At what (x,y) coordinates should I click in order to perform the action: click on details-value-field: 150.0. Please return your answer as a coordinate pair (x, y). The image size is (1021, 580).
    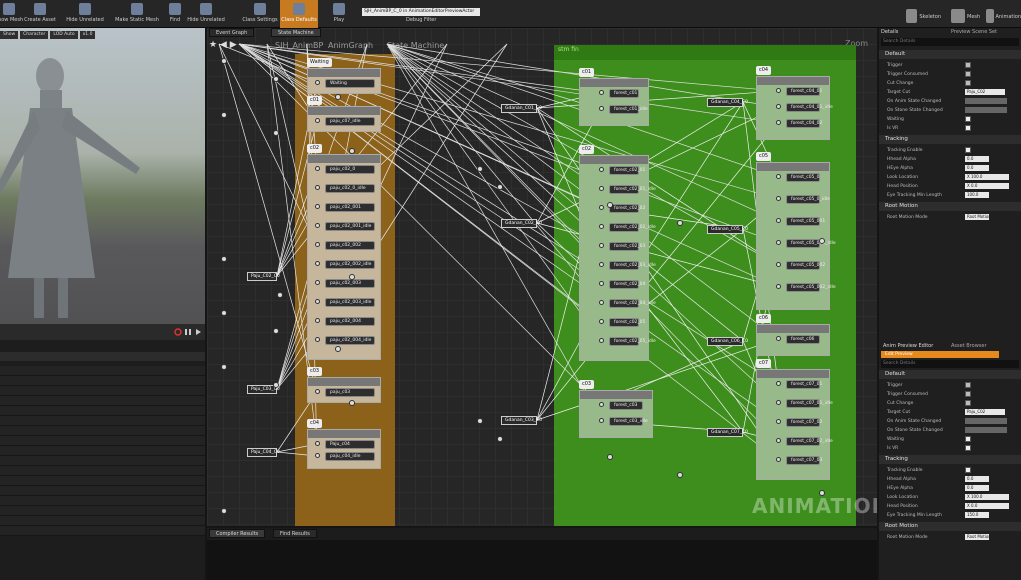
    Looking at the image, I should click on (977, 515).